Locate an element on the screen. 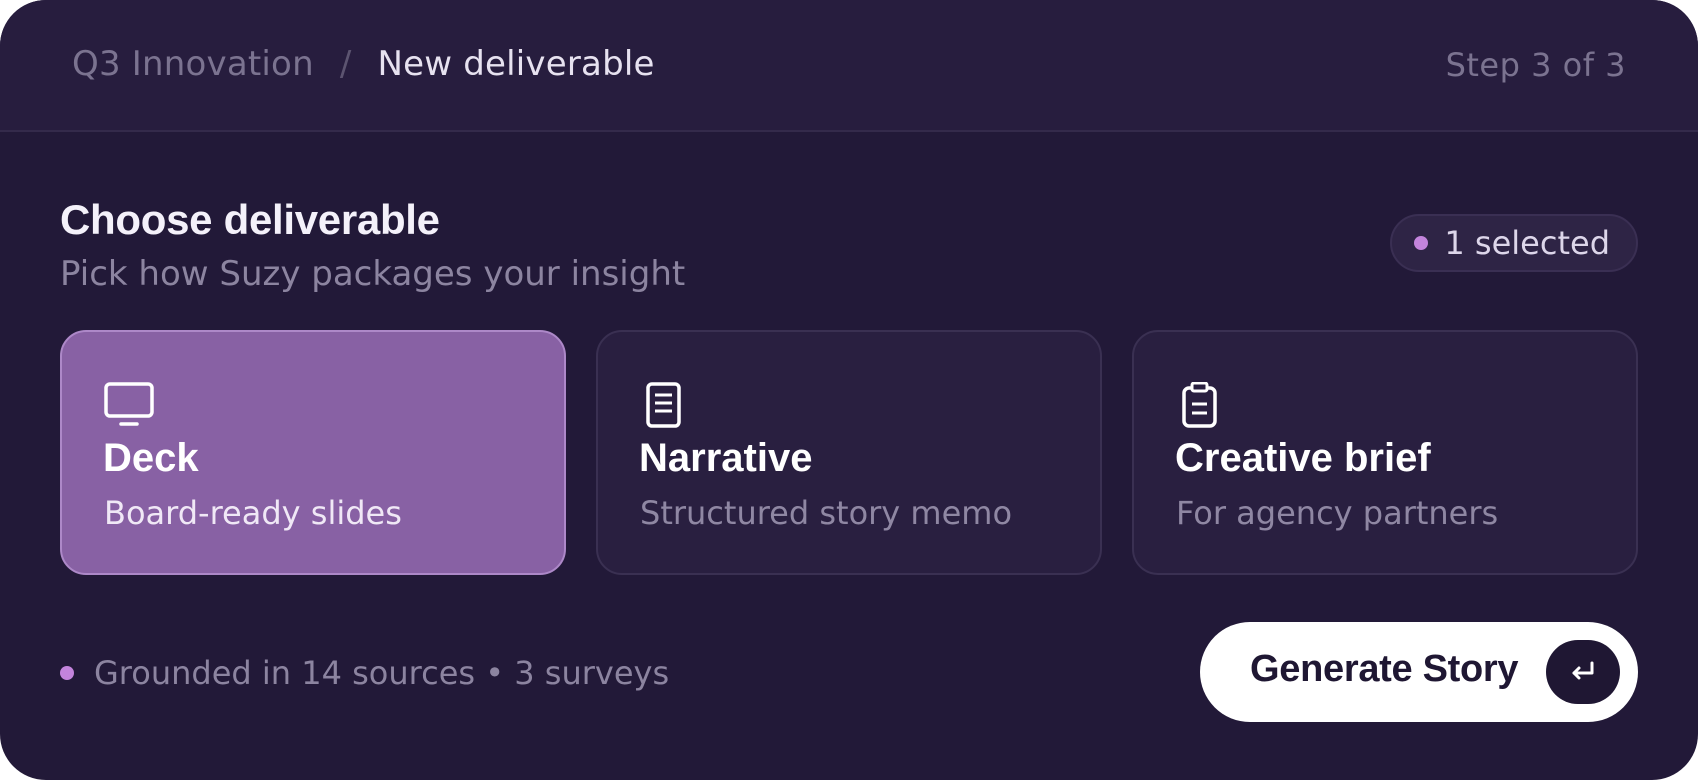 The width and height of the screenshot is (1698, 780). option-card-creative-brief: Creative brief For agency partners is located at coordinates (1385, 452).